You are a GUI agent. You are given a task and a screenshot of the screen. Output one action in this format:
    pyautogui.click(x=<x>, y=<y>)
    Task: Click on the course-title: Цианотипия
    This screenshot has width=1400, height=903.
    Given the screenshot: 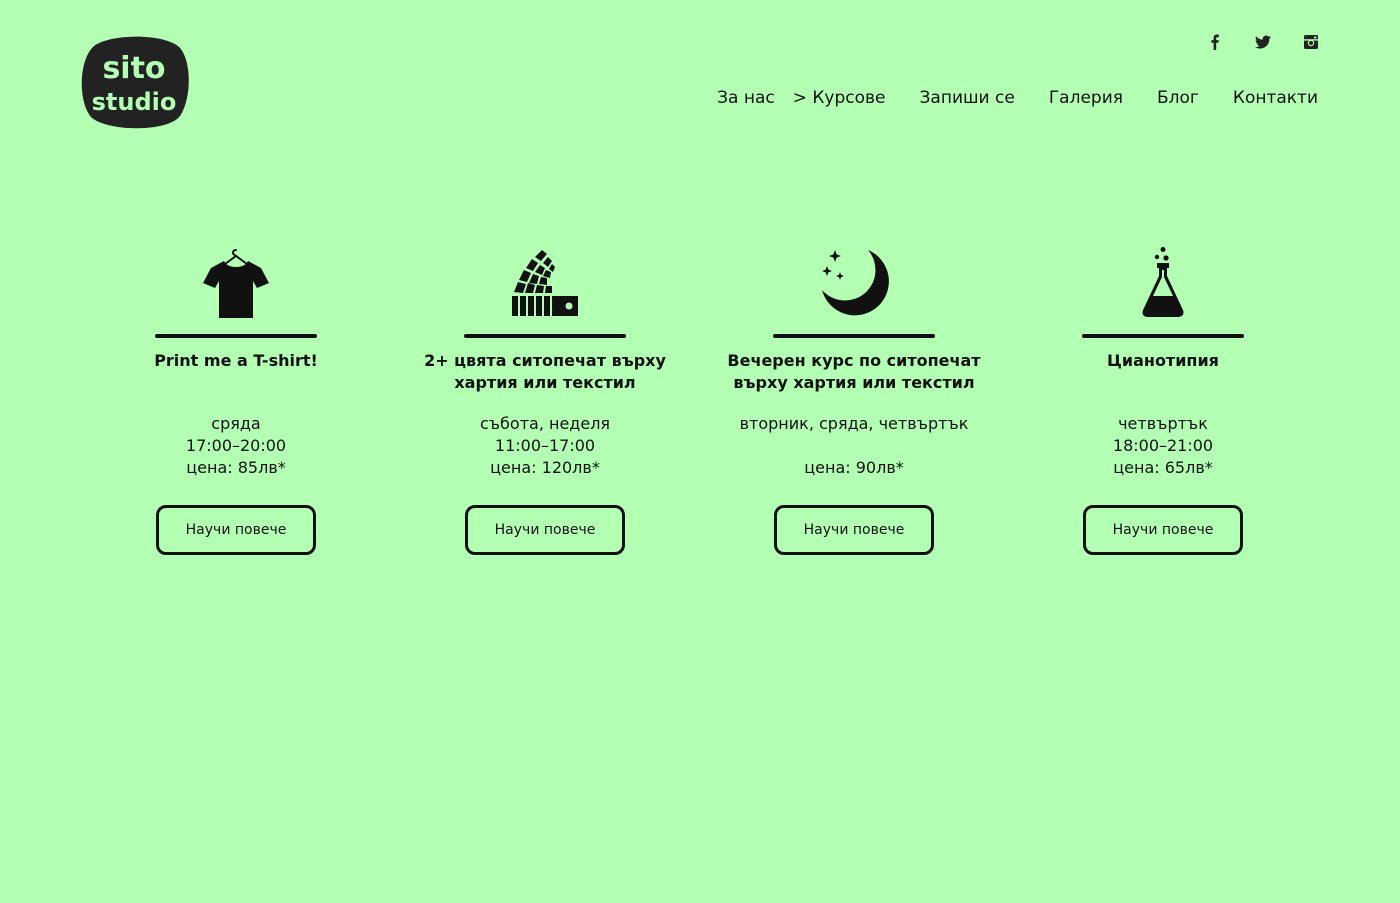 What is the action you would take?
    pyautogui.click(x=1163, y=360)
    